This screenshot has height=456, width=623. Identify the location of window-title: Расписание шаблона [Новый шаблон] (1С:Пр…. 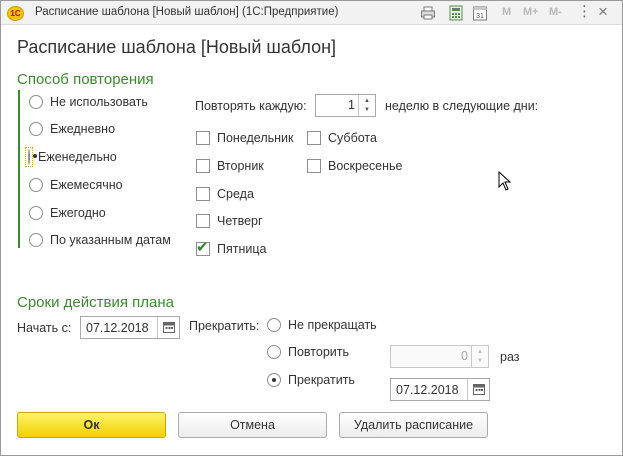
(187, 12).